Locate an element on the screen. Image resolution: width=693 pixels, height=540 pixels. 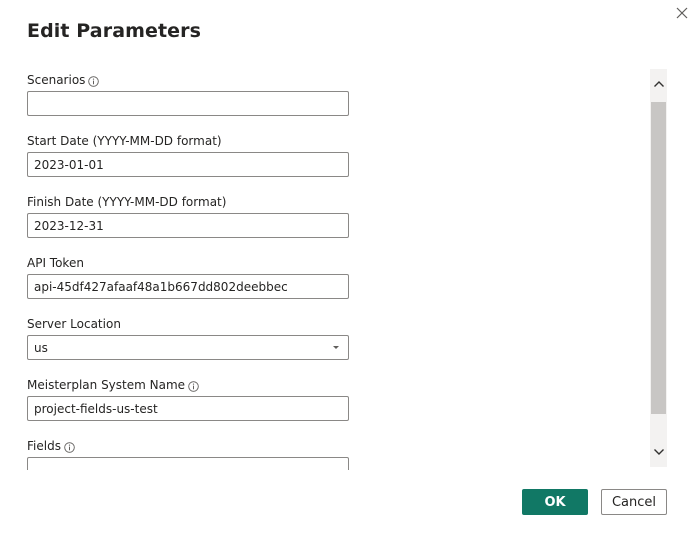
server-location-dropdown: us is located at coordinates (188, 347).